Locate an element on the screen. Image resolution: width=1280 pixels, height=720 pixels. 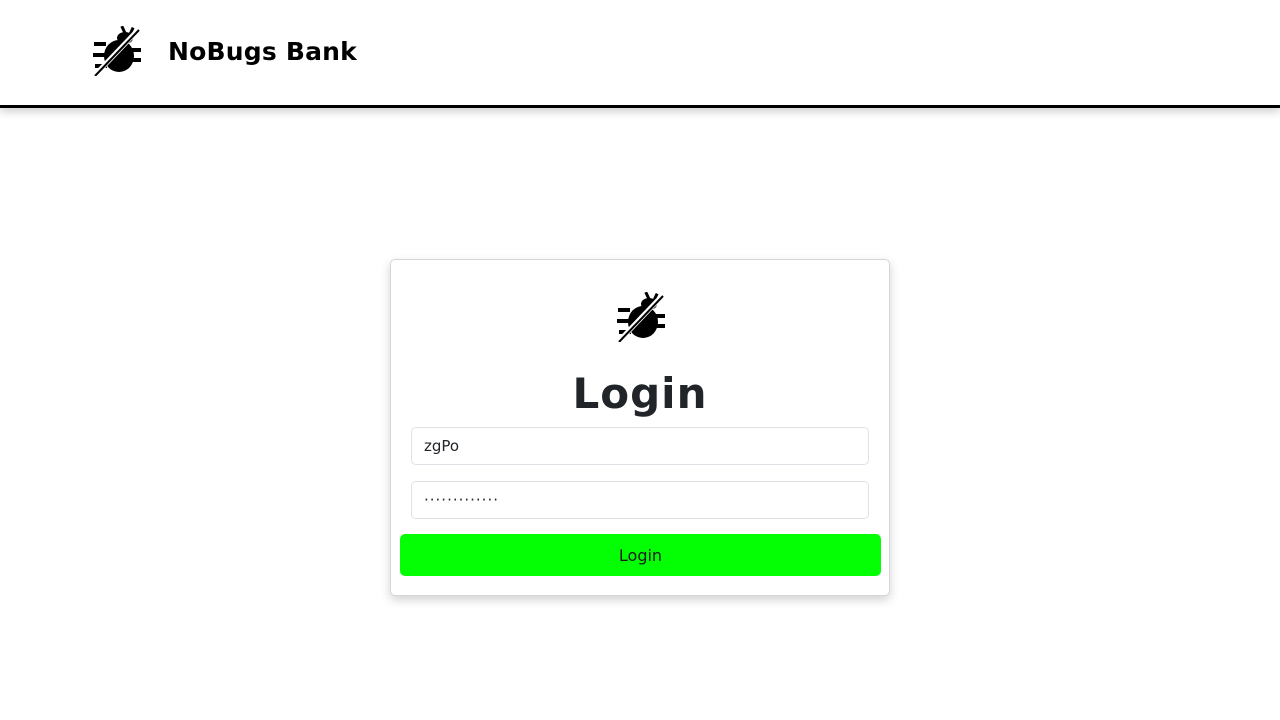
password-input is located at coordinates (640, 500).